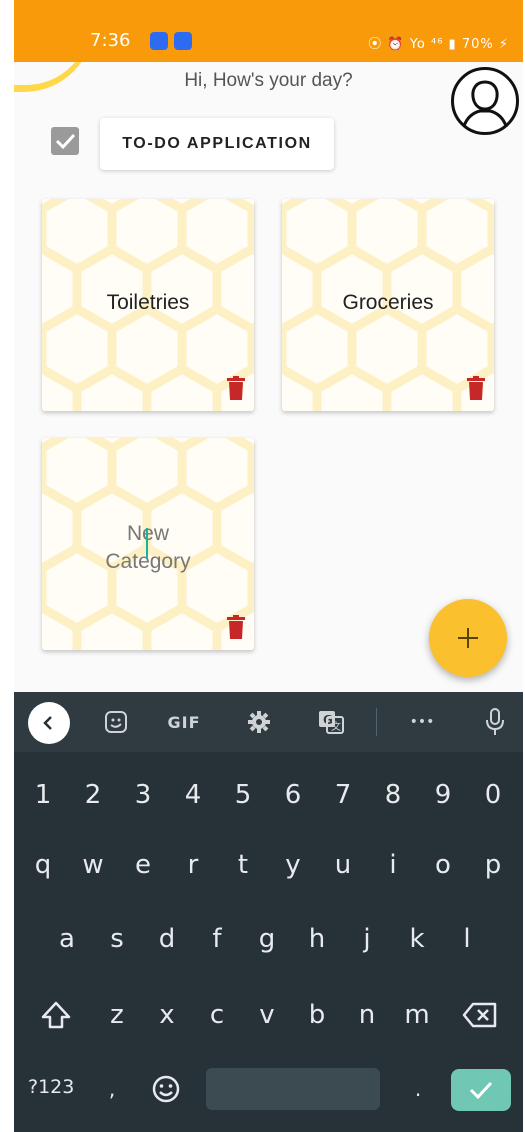 The width and height of the screenshot is (525, 1132). I want to click on collapse-toolbar-button, so click(49, 723).